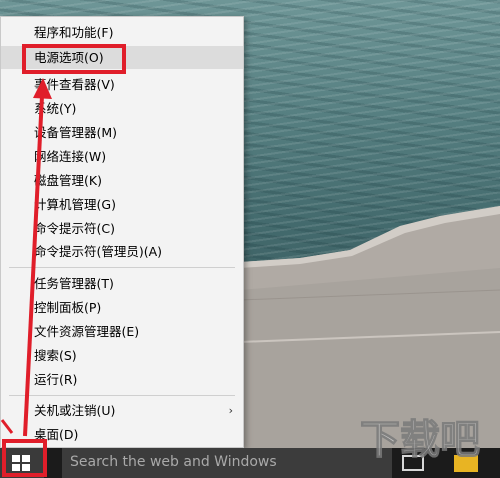 The width and height of the screenshot is (500, 478). I want to click on start-button-highlight-box, so click(24, 458).